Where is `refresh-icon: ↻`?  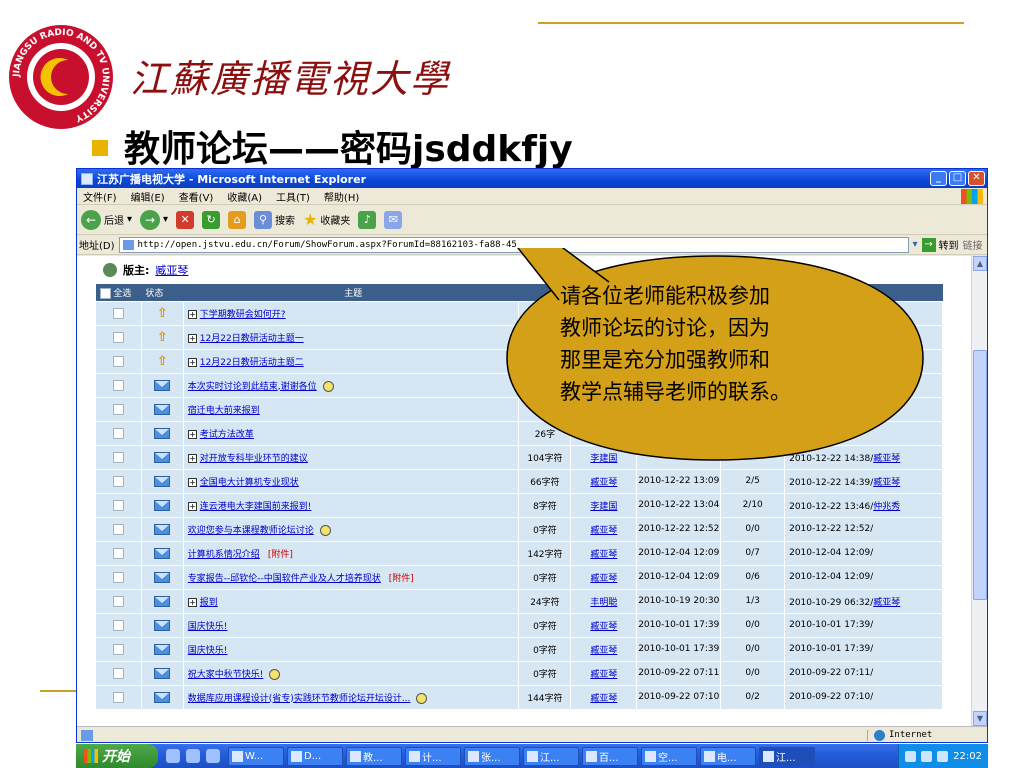
refresh-icon: ↻ is located at coordinates (211, 219).